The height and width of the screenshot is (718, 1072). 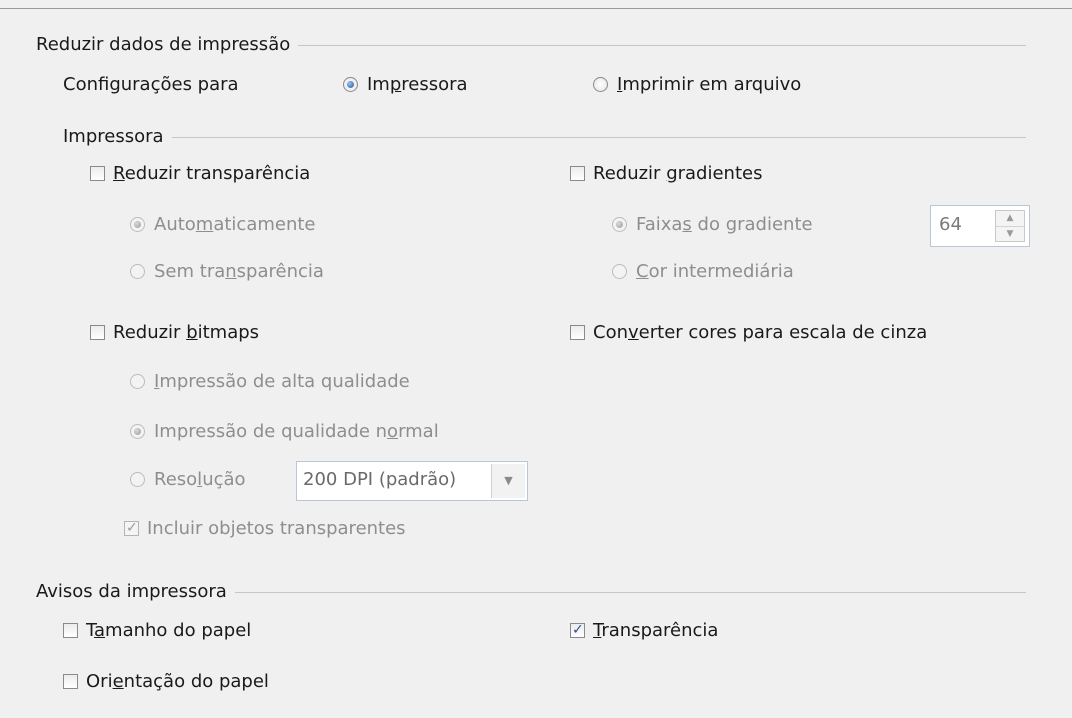 I want to click on radio-resolution: Resolução, so click(x=188, y=480).